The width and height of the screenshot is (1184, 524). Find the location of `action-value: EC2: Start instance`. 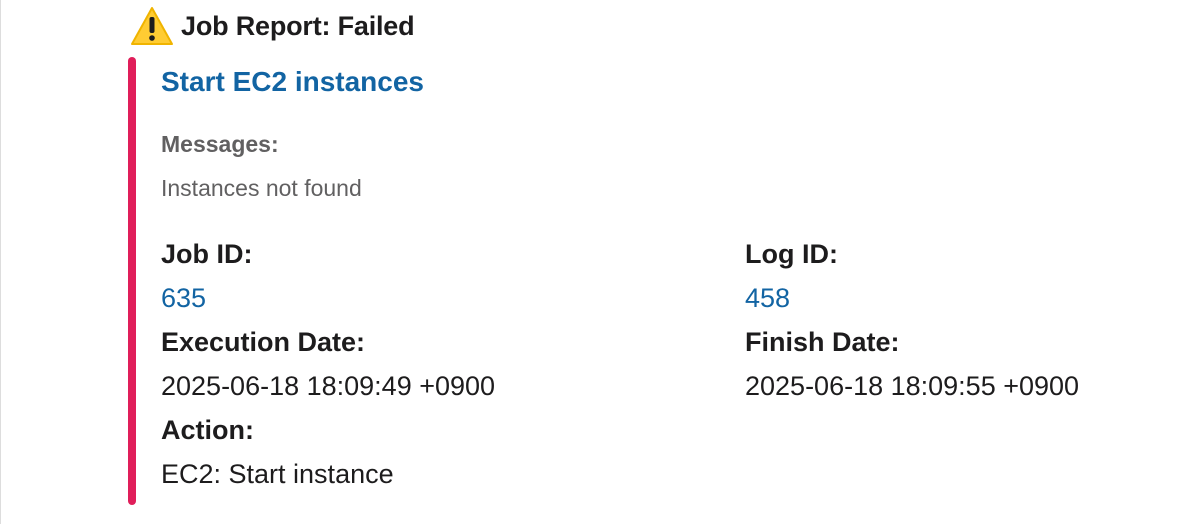

action-value: EC2: Start instance is located at coordinates (277, 474).